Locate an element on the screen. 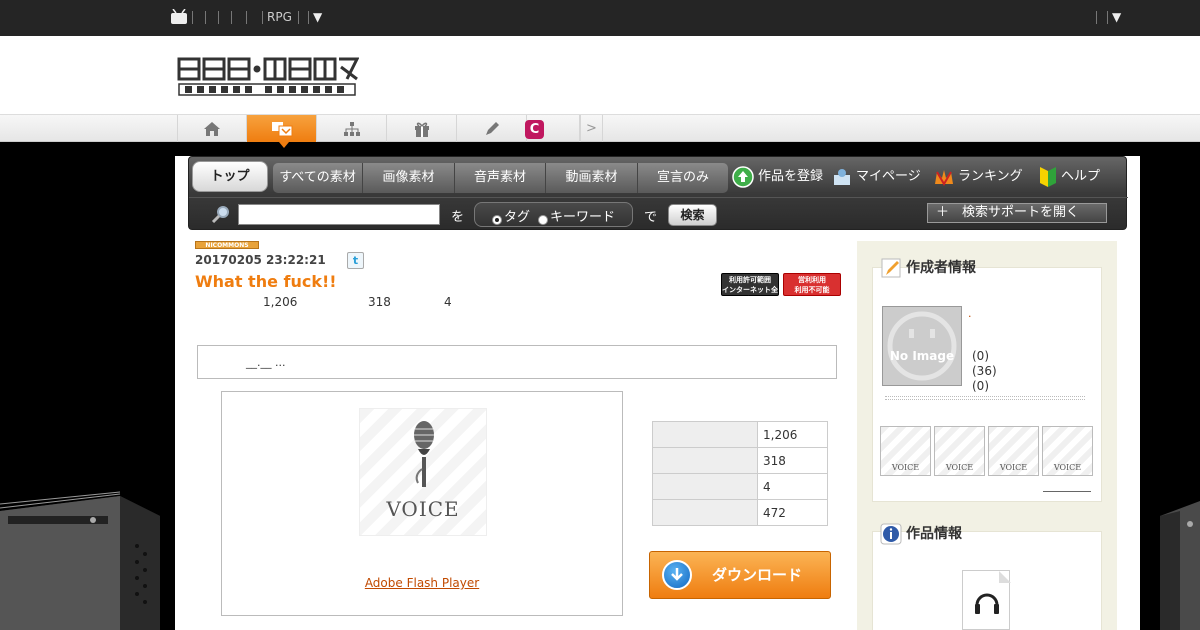 The width and height of the screenshot is (1200, 630). creator-name: . is located at coordinates (970, 313).